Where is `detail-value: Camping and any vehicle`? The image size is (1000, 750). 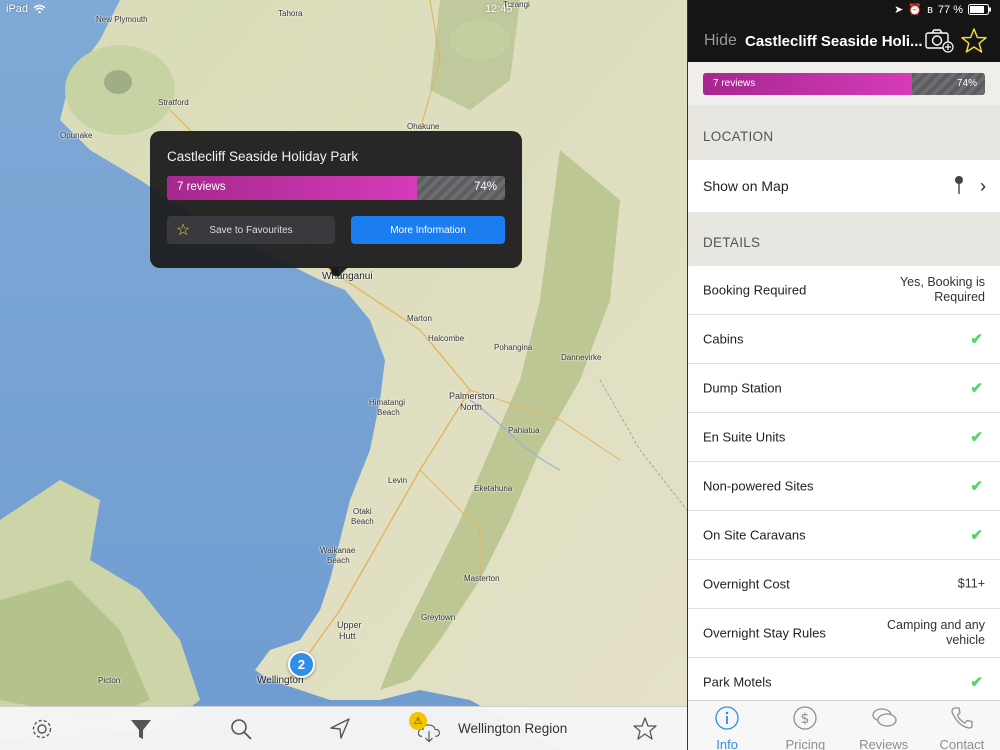
detail-value: Camping and any vehicle is located at coordinates (936, 632).